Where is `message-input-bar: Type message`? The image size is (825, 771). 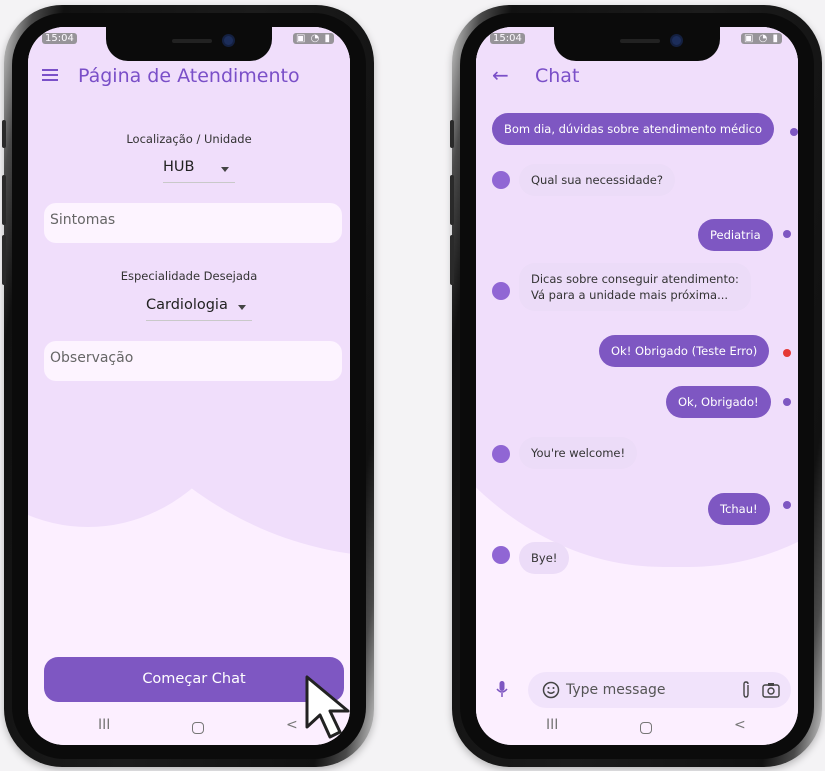 message-input-bar: Type message is located at coordinates (637, 690).